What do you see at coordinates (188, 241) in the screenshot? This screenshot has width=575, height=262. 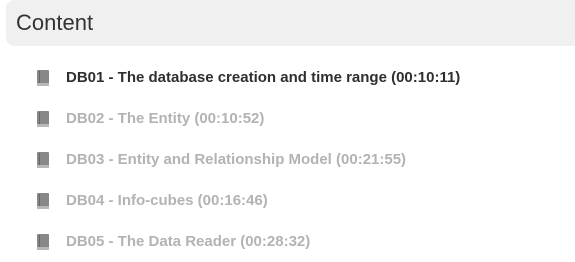 I see `lesson-label: DB05 - The Data Reader (00:28:32)` at bounding box center [188, 241].